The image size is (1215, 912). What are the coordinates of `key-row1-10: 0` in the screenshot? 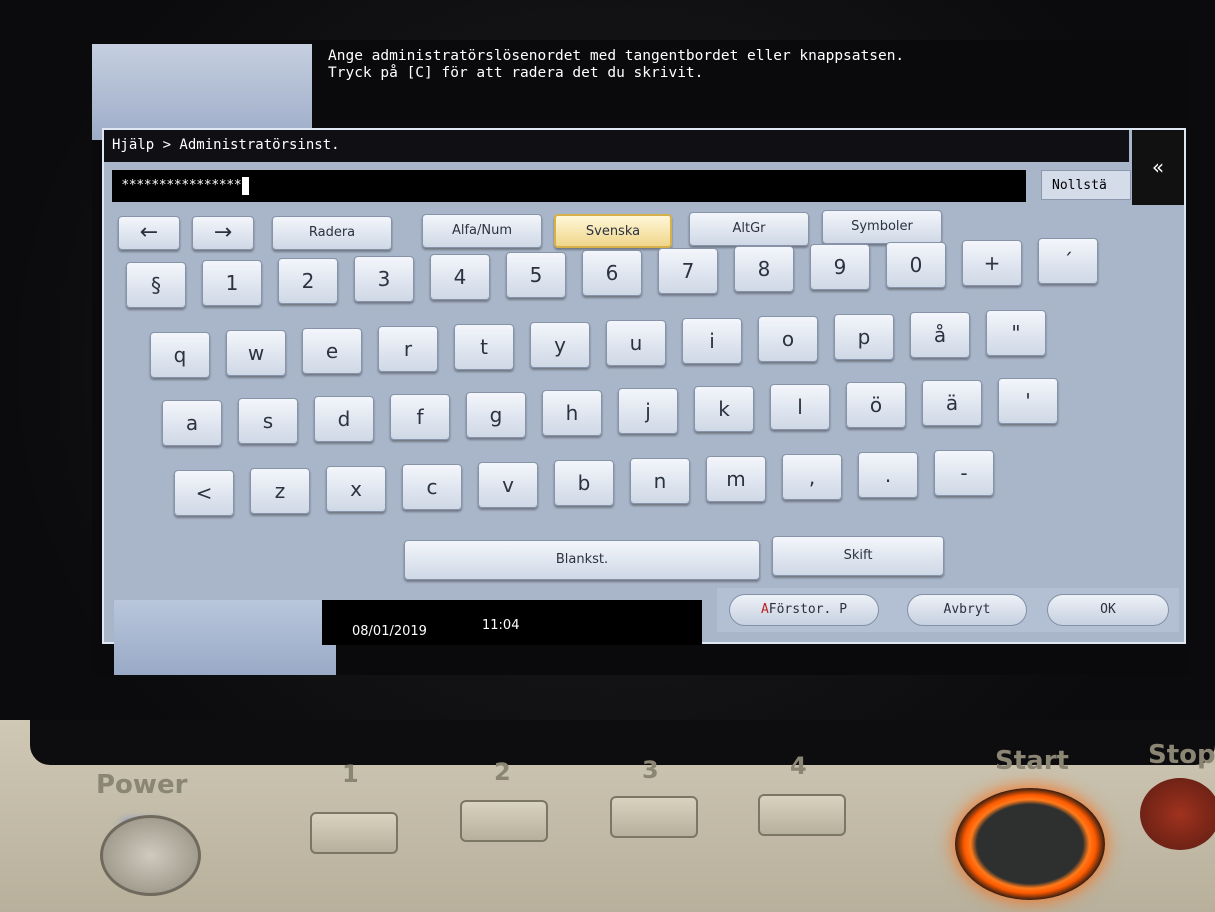 It's located at (916, 265).